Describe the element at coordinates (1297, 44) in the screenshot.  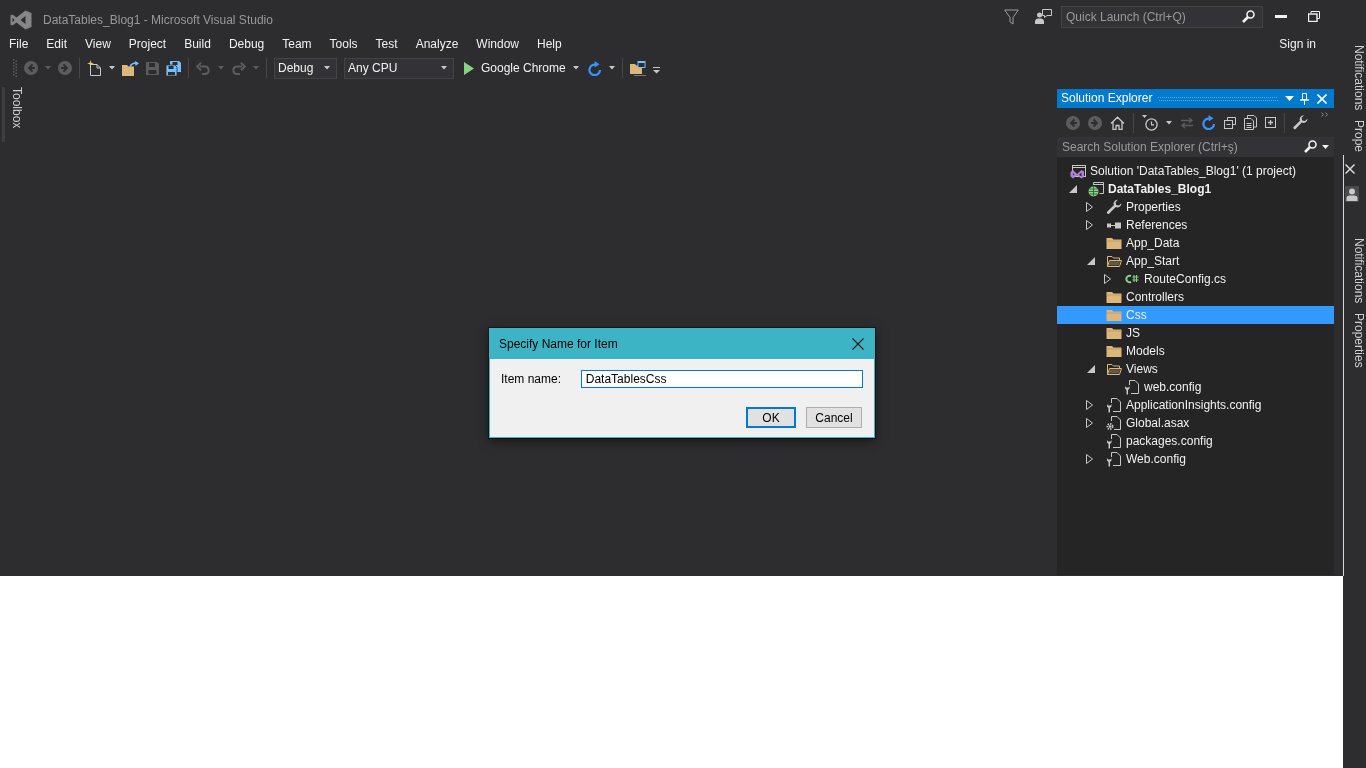
I see `sign-in-link: Sign in` at that location.